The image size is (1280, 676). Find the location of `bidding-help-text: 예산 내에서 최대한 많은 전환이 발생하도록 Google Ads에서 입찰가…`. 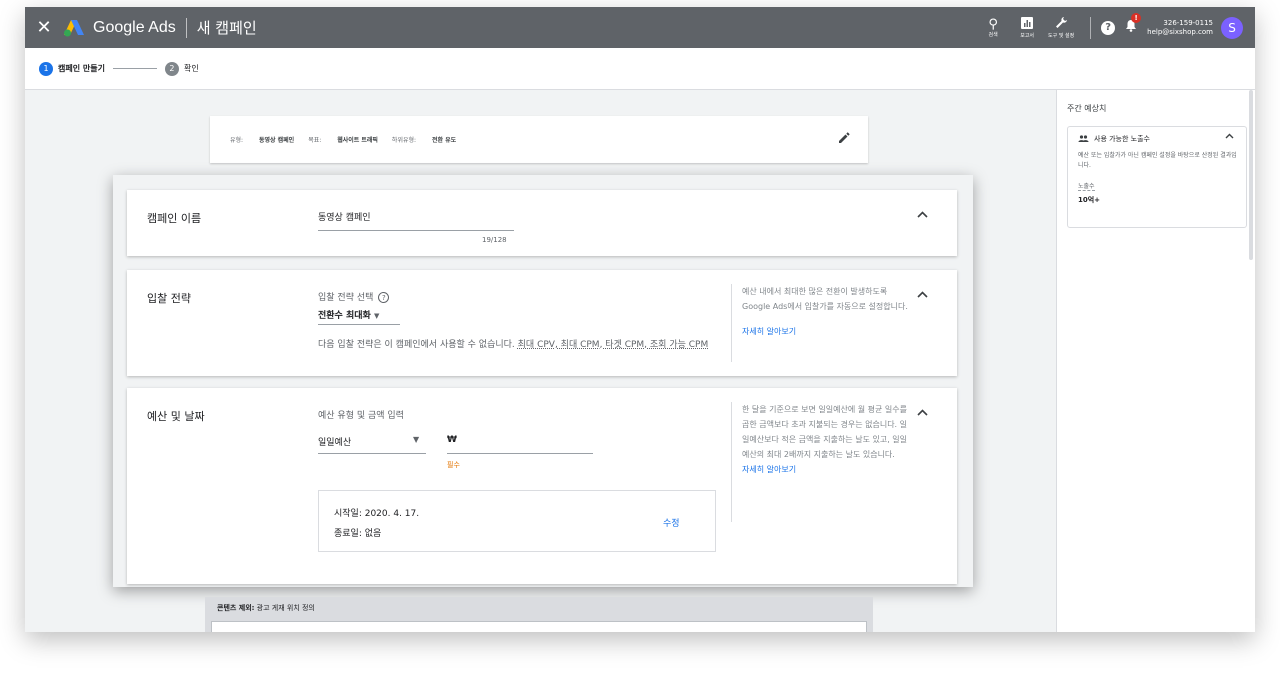

bidding-help-text: 예산 내에서 최대한 많은 전환이 발생하도록 Google Ads에서 입찰가… is located at coordinates (826, 311).